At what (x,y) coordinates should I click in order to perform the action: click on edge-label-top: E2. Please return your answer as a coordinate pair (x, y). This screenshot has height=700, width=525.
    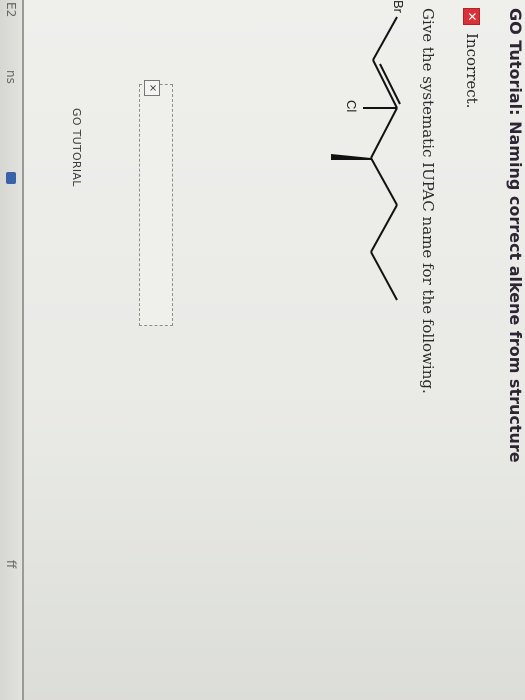
    Looking at the image, I should click on (11, 10).